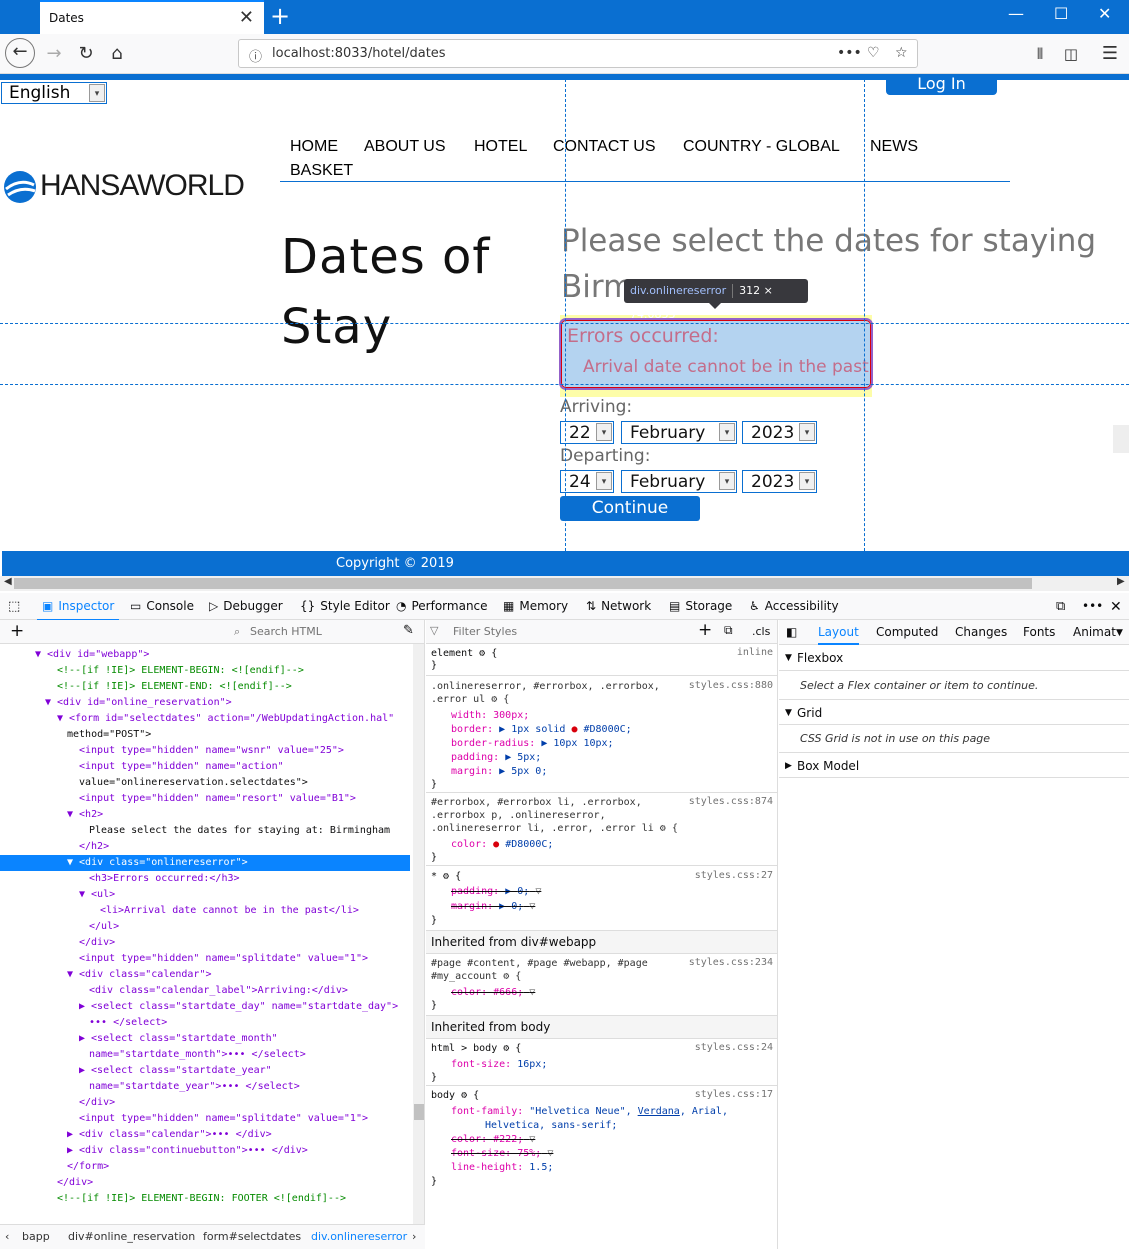 The height and width of the screenshot is (1249, 1129). I want to click on rule-source: styles.css:234, so click(731, 962).